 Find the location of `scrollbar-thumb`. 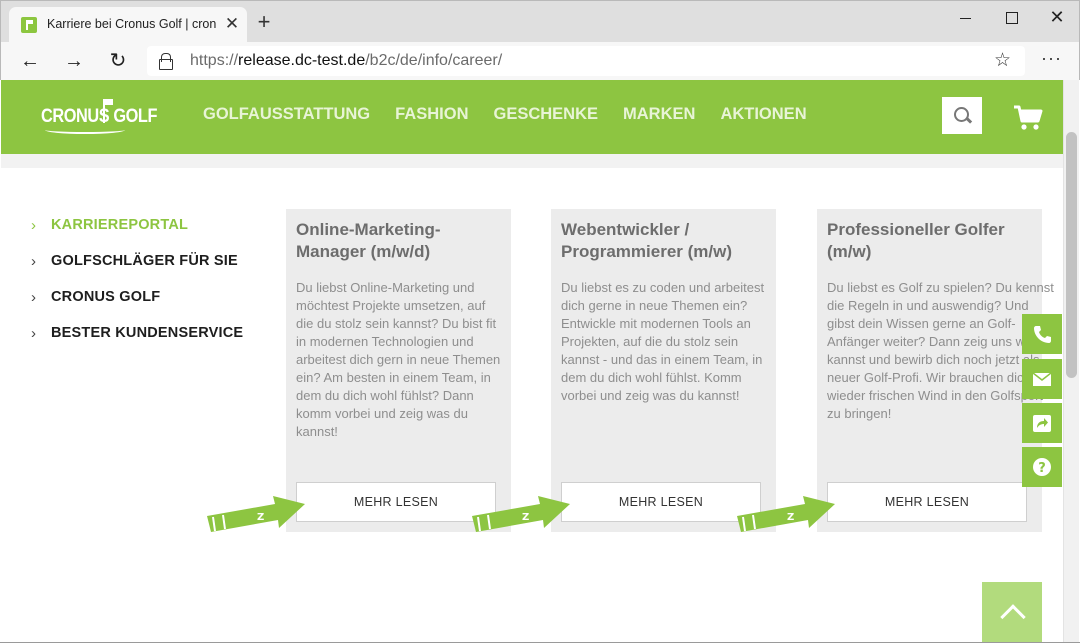

scrollbar-thumb is located at coordinates (1071, 255).